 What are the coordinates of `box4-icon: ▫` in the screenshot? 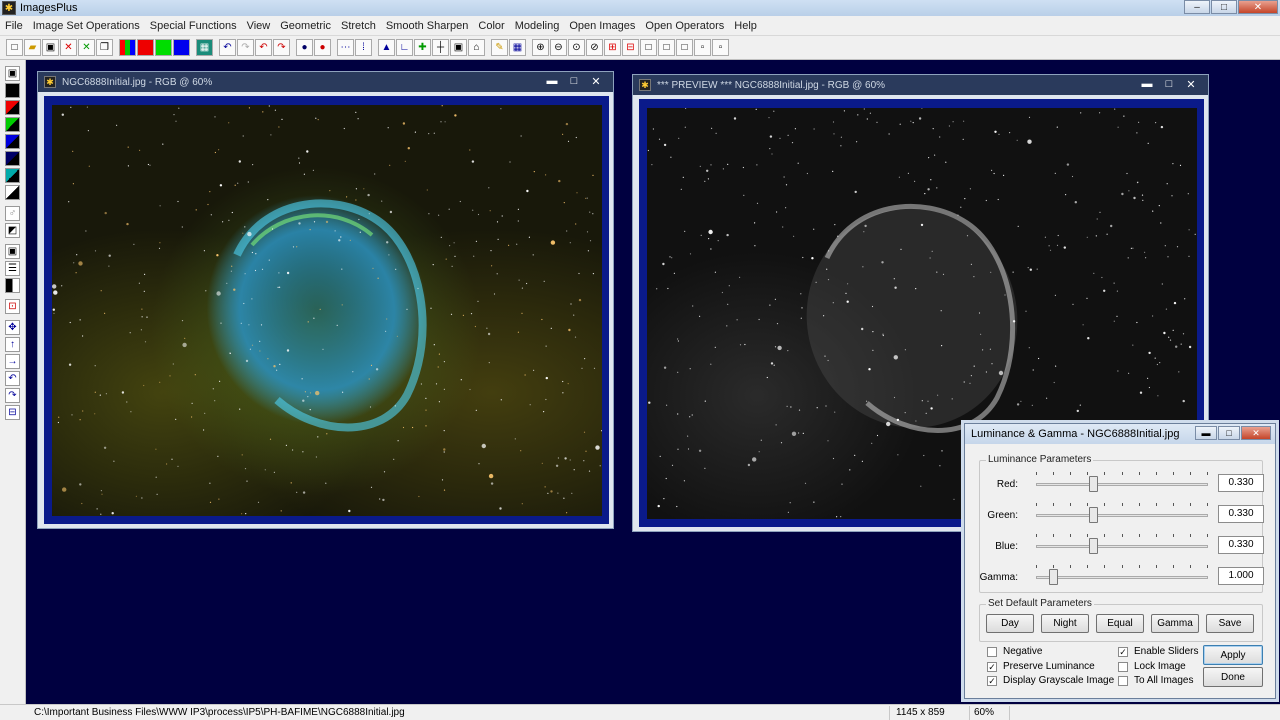 It's located at (702, 47).